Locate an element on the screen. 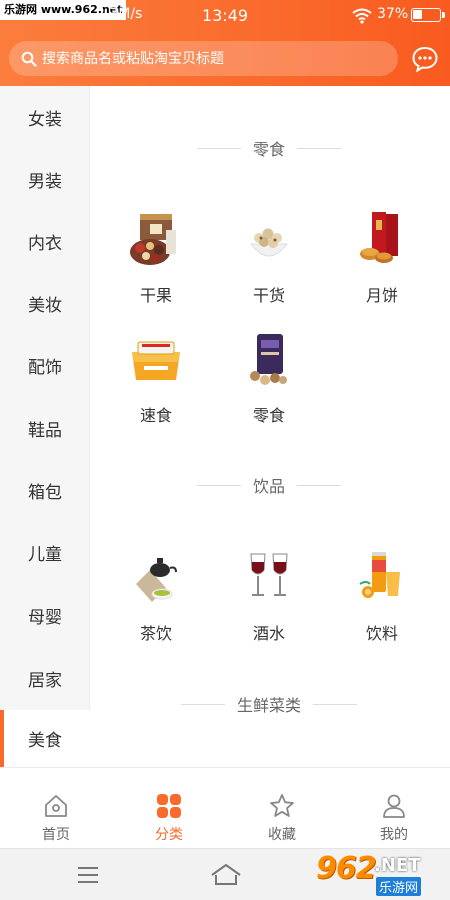 Image resolution: width=450 pixels, height=900 pixels. section-title: 零食 is located at coordinates (268, 149).